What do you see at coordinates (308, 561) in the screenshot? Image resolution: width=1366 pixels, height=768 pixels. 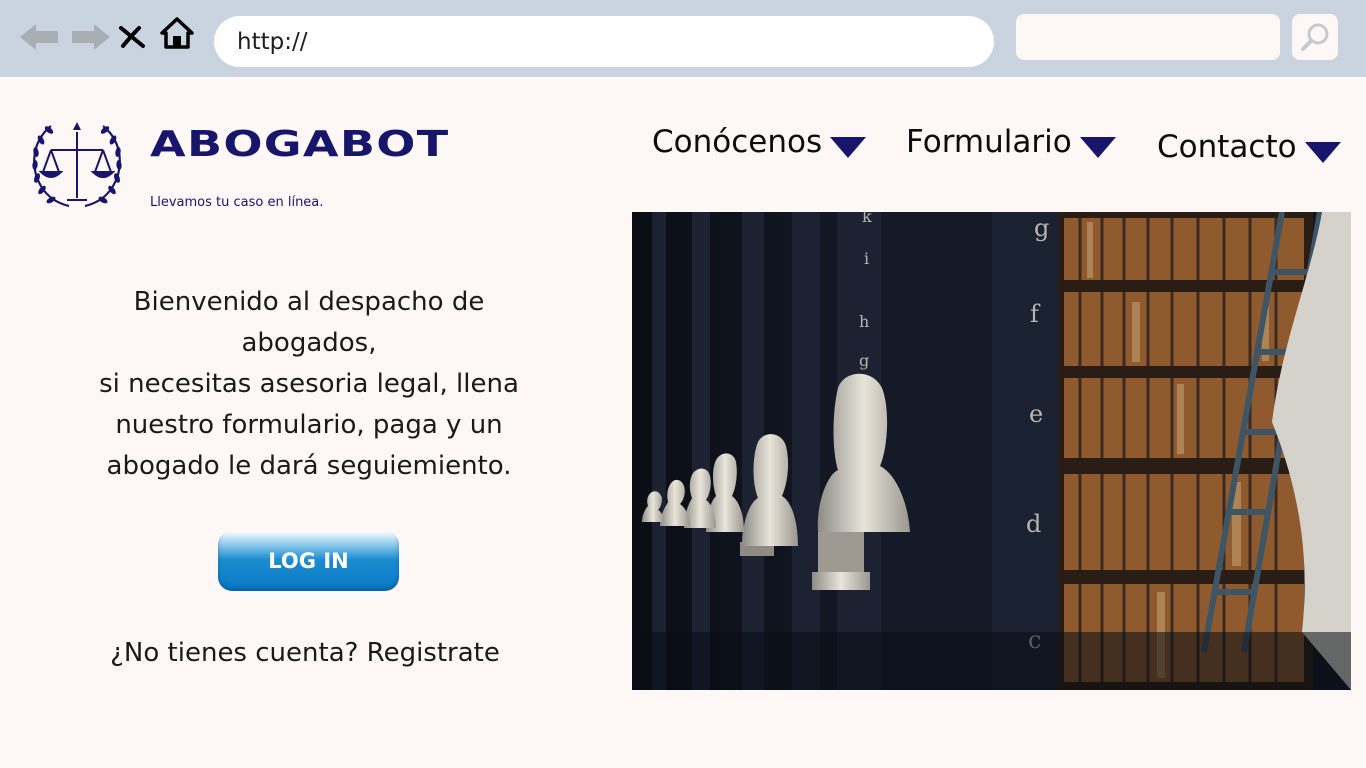 I see `login-button: LOG IN` at bounding box center [308, 561].